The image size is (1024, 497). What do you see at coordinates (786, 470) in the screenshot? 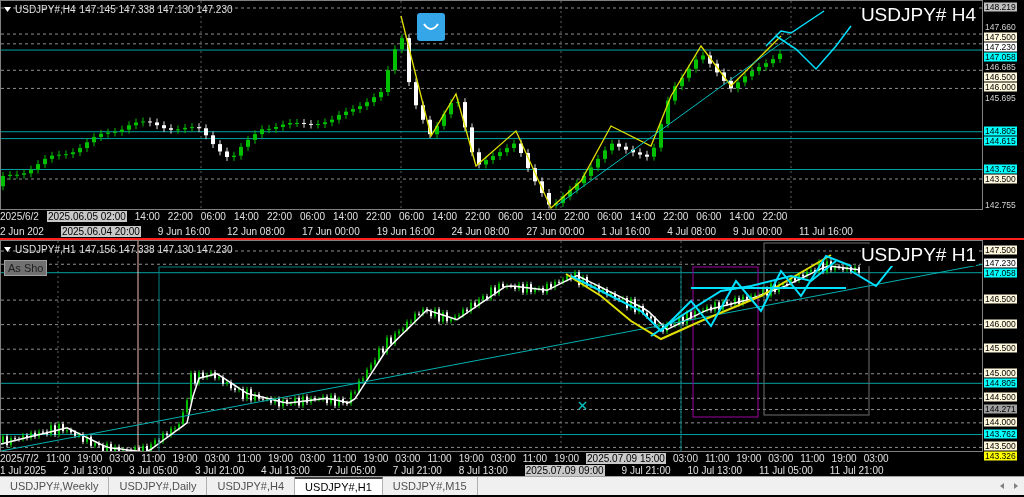
I see `time-axis-label: 11 Jul 05:00` at bounding box center [786, 470].